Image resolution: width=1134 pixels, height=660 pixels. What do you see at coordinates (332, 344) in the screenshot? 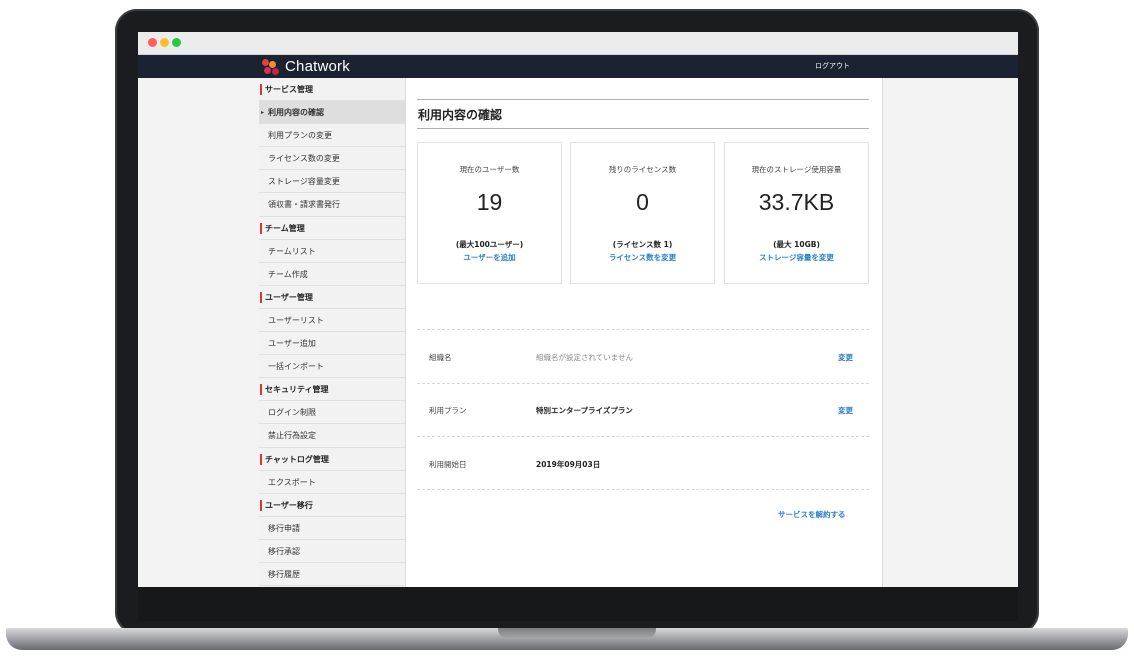
I see `sidebar-item-11: ユーザー追加` at bounding box center [332, 344].